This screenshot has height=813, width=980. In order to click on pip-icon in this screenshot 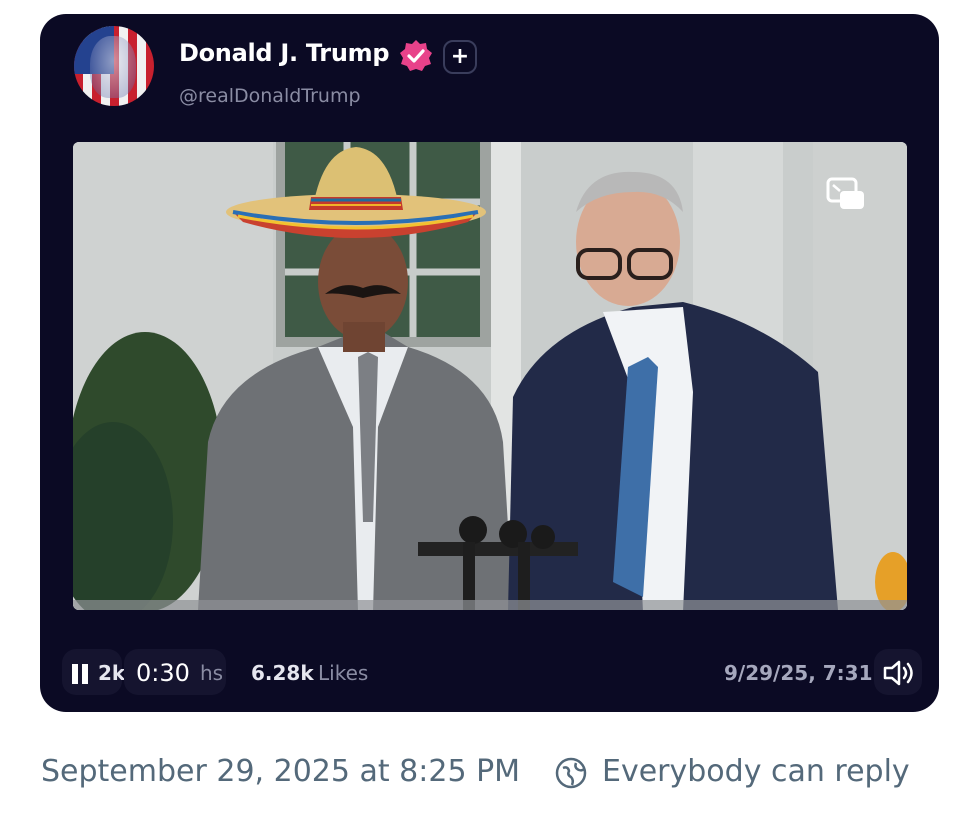, I will do `click(846, 194)`.